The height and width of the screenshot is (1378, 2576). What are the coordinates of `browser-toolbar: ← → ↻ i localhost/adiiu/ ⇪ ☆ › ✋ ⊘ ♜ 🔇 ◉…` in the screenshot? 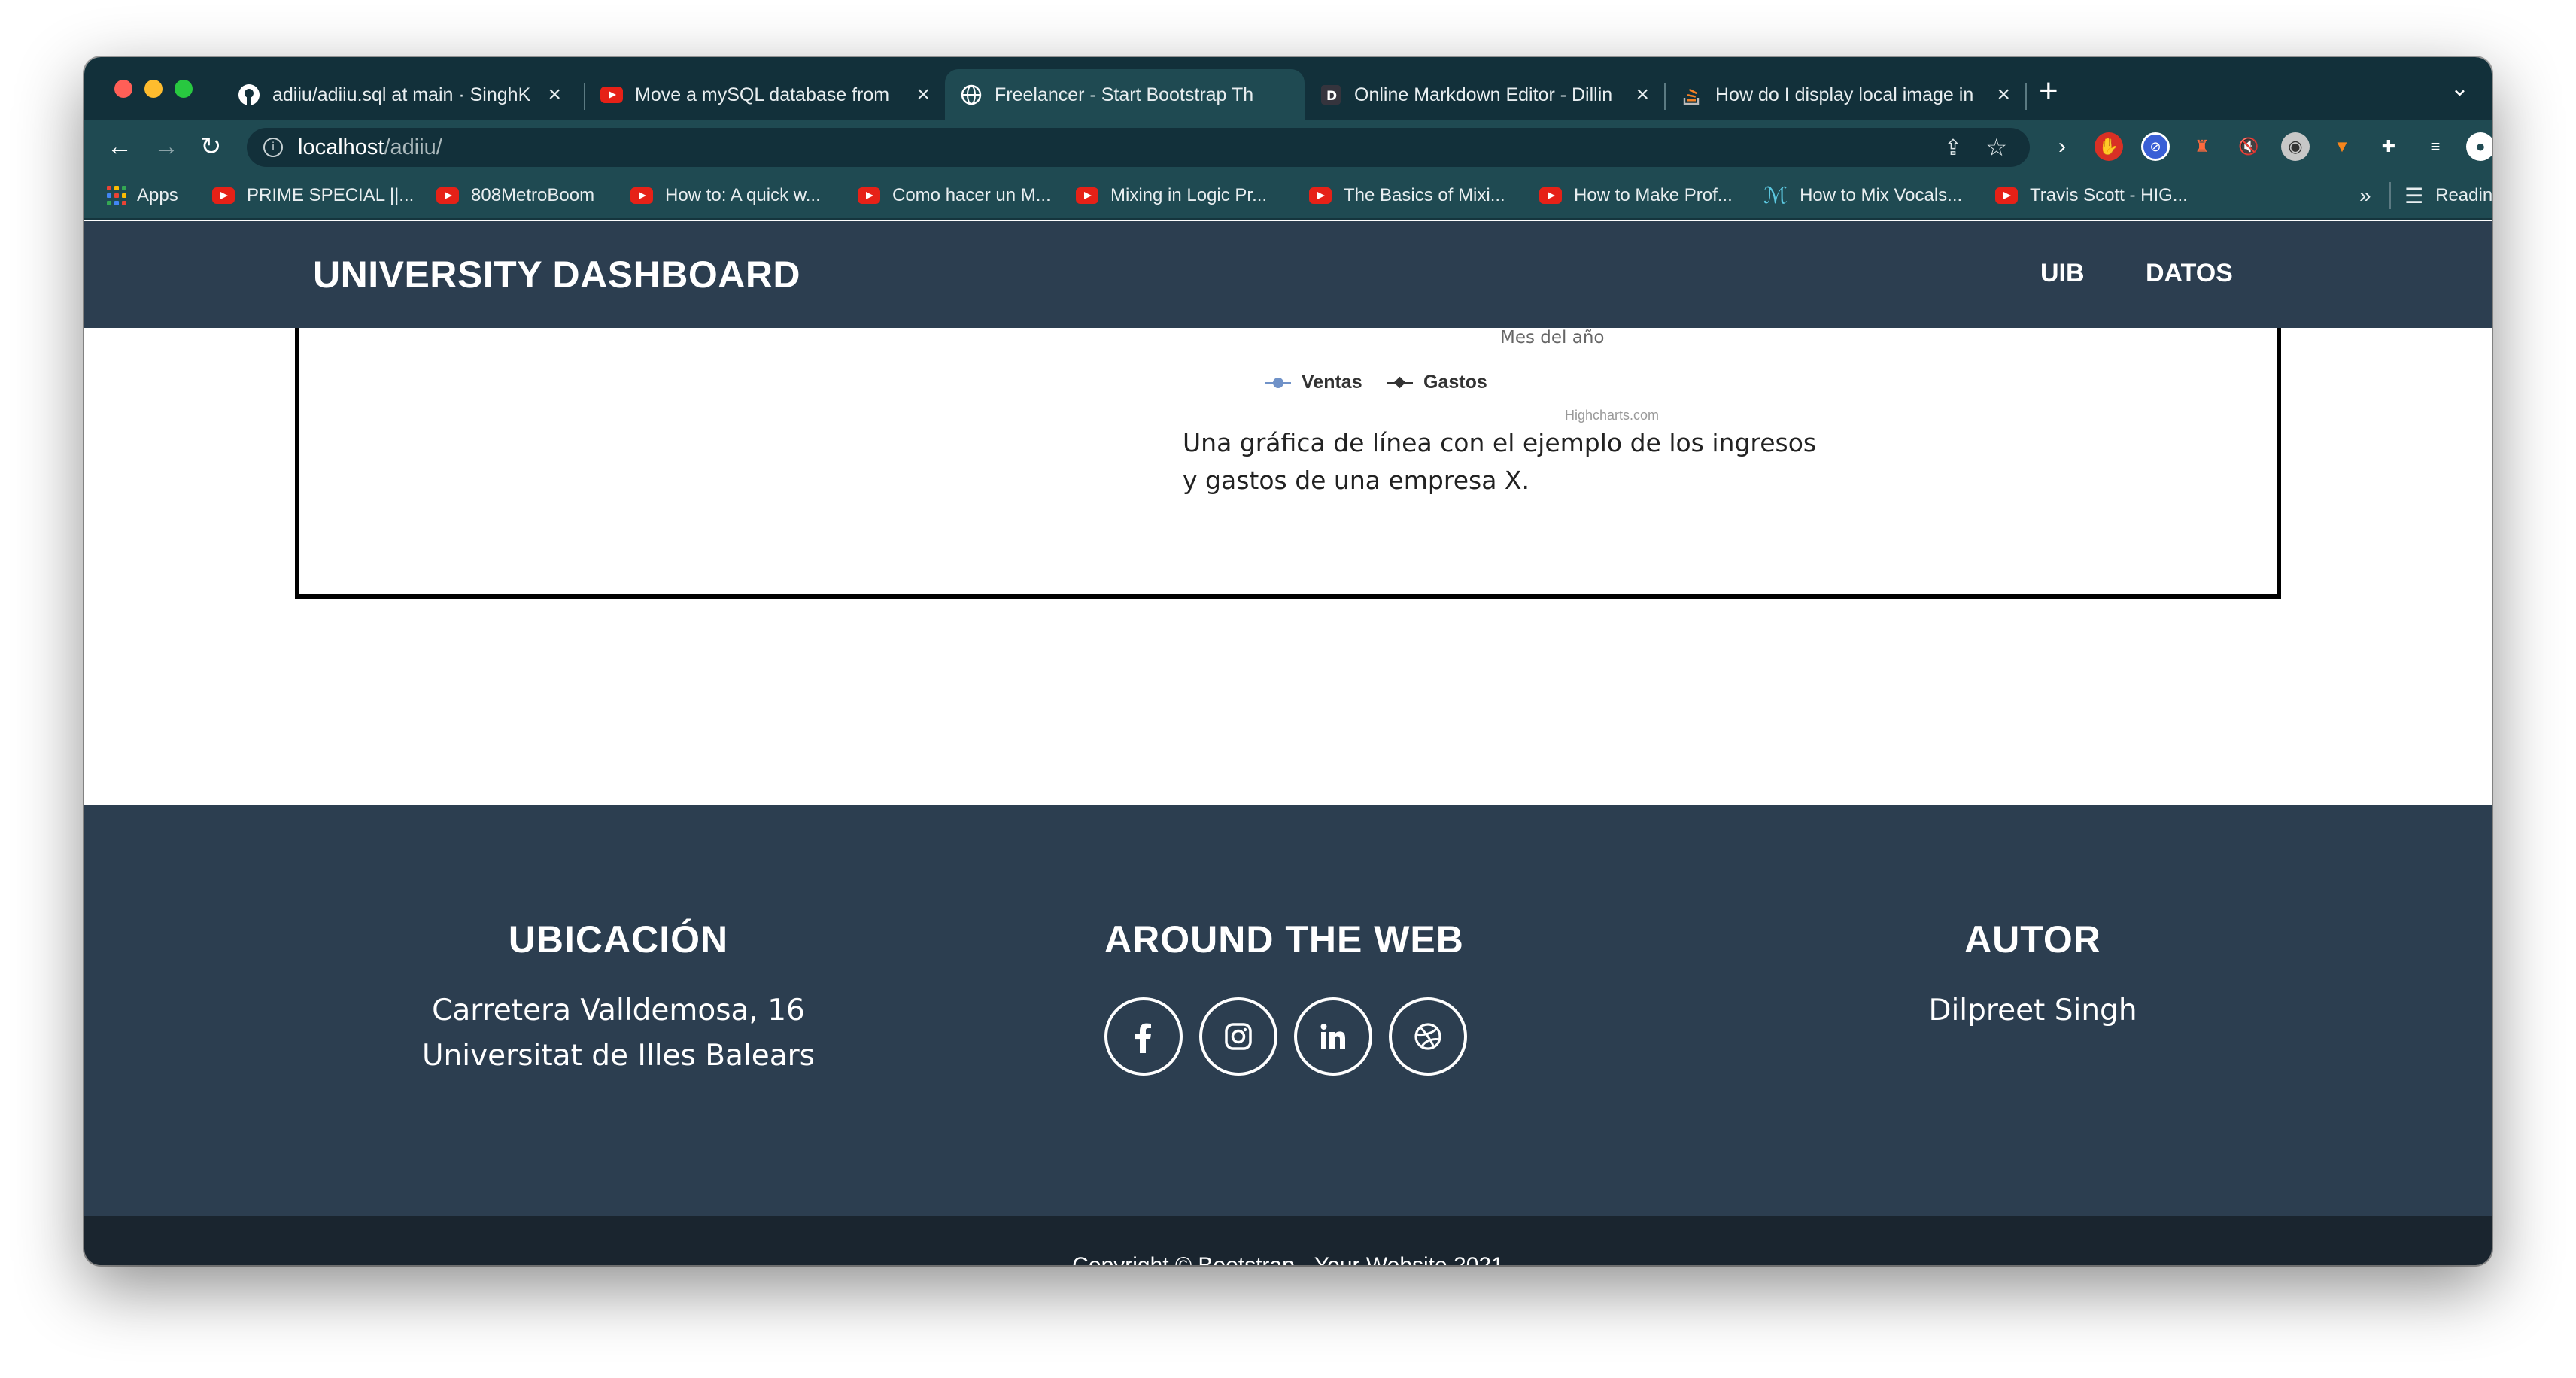 It's located at (1288, 146).